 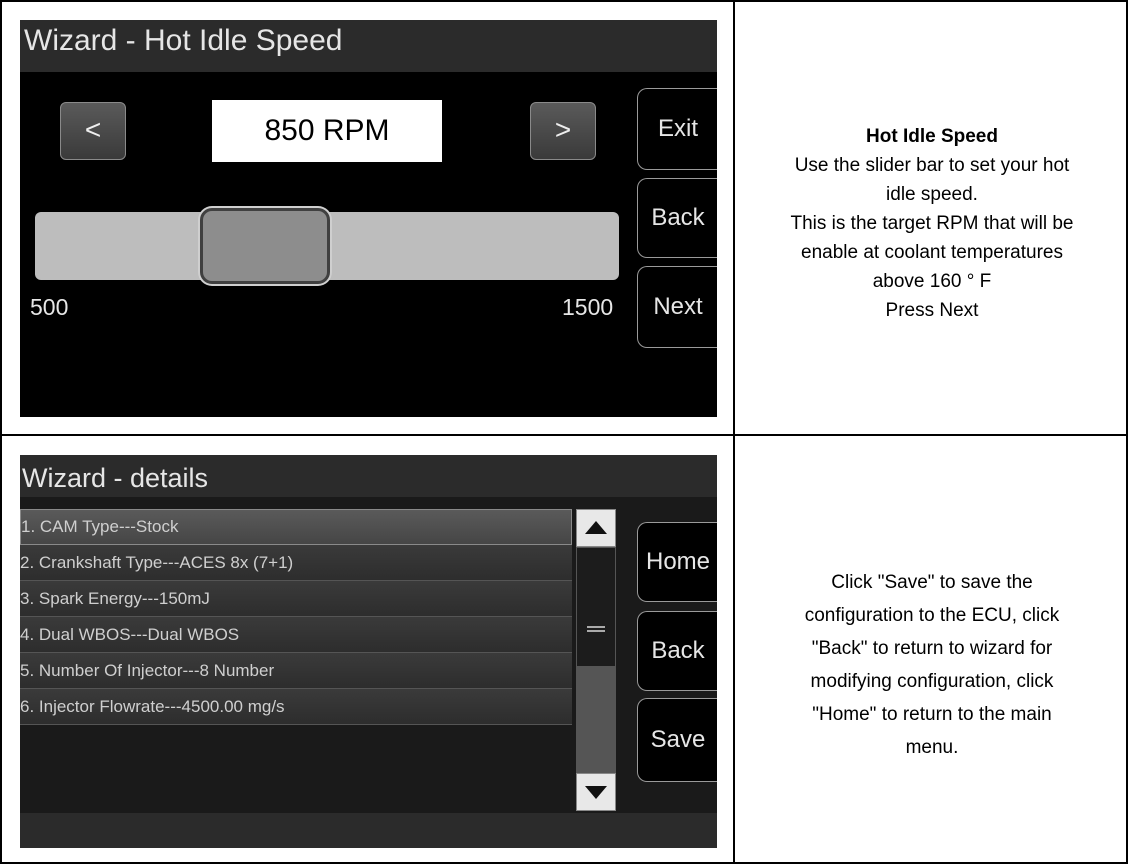 What do you see at coordinates (183, 40) in the screenshot?
I see `screen-title: Wizard - Hot Idle Speed` at bounding box center [183, 40].